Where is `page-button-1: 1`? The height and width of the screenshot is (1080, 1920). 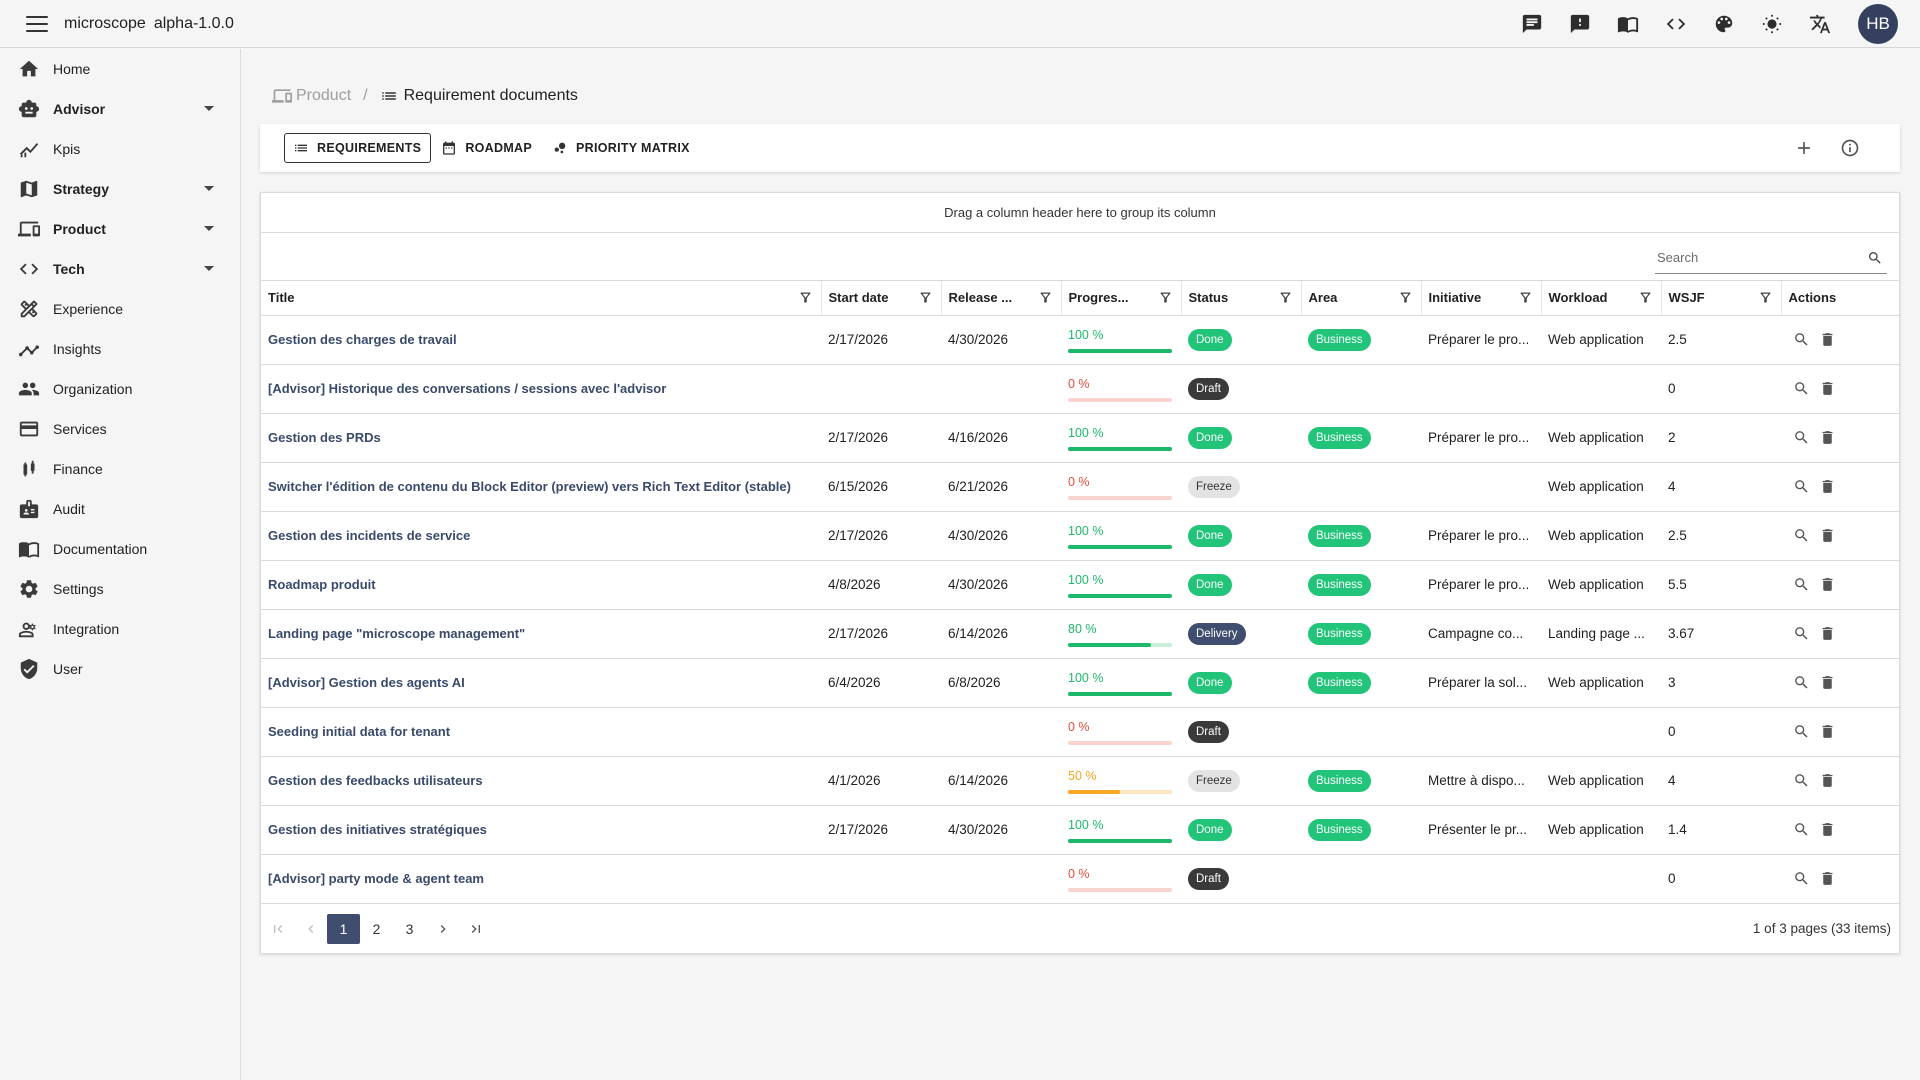 page-button-1: 1 is located at coordinates (343, 929).